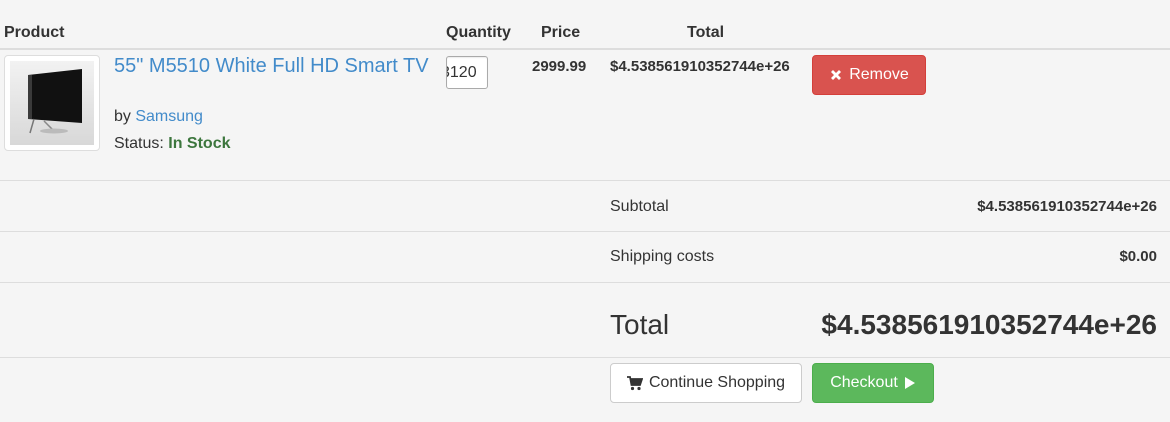 Image resolution: width=1170 pixels, height=422 pixels. What do you see at coordinates (169, 116) in the screenshot?
I see `brand-link: Samsung` at bounding box center [169, 116].